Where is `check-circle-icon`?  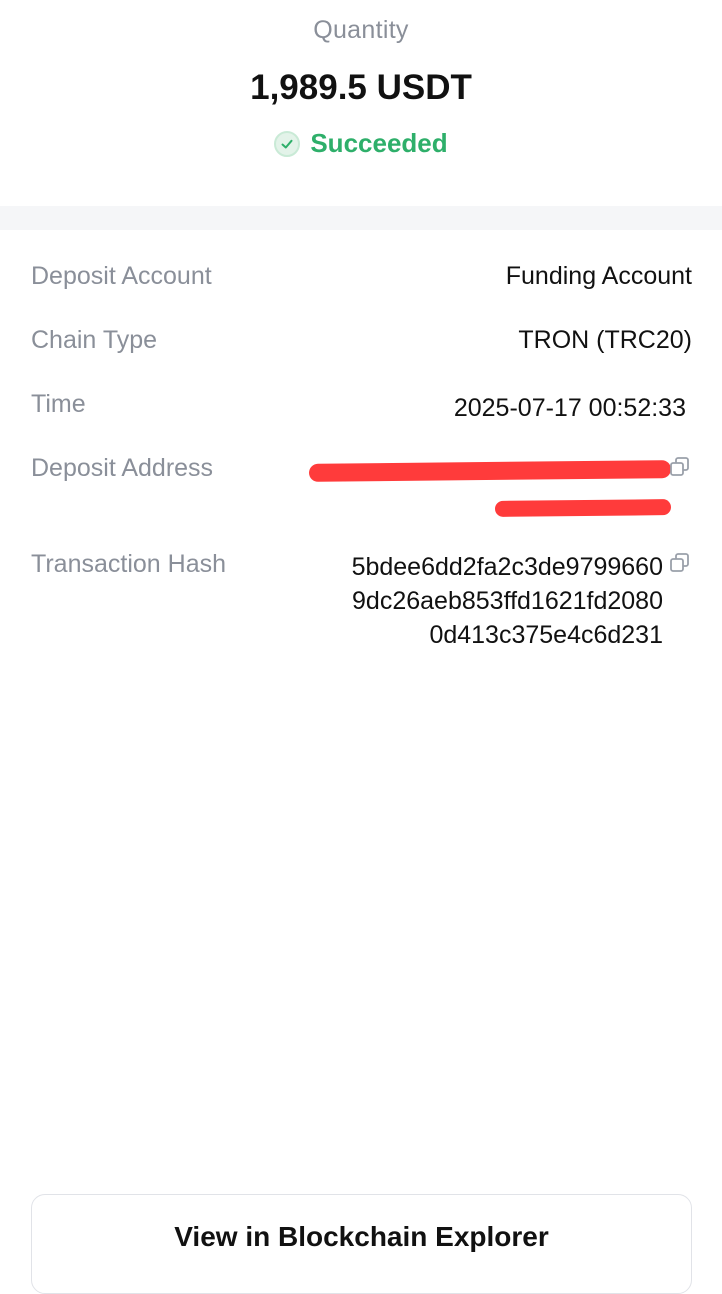 check-circle-icon is located at coordinates (287, 143).